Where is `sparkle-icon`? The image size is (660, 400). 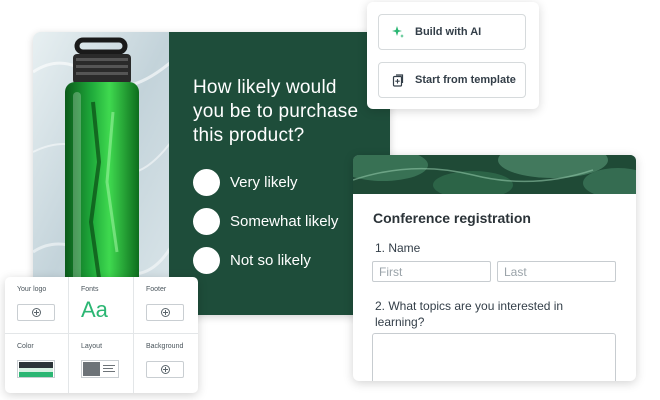 sparkle-icon is located at coordinates (398, 32).